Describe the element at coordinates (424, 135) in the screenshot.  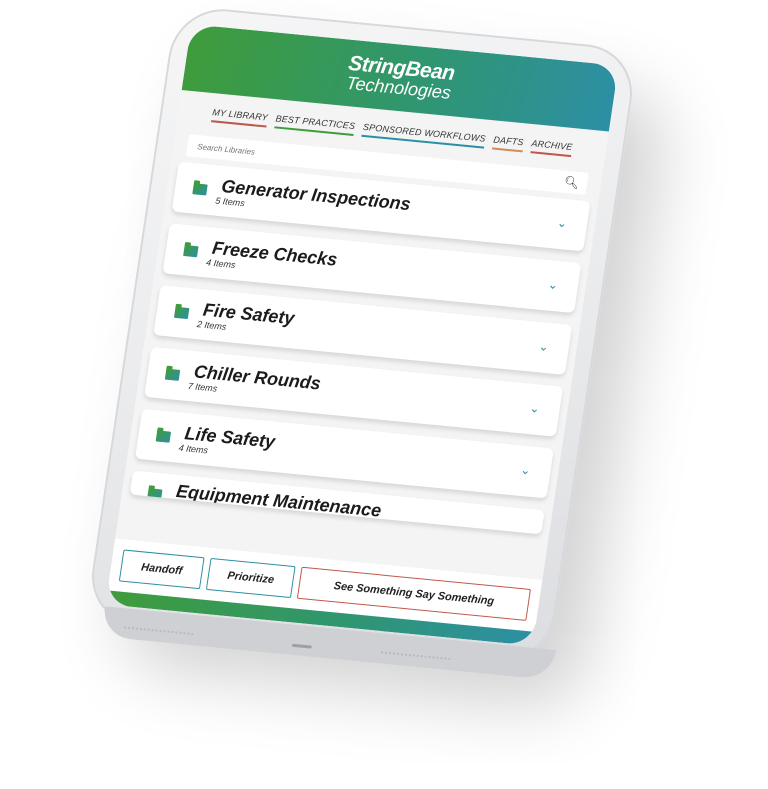
I see `tab-sponsored-workflows: SPONSORED WORKFLOWS` at that location.